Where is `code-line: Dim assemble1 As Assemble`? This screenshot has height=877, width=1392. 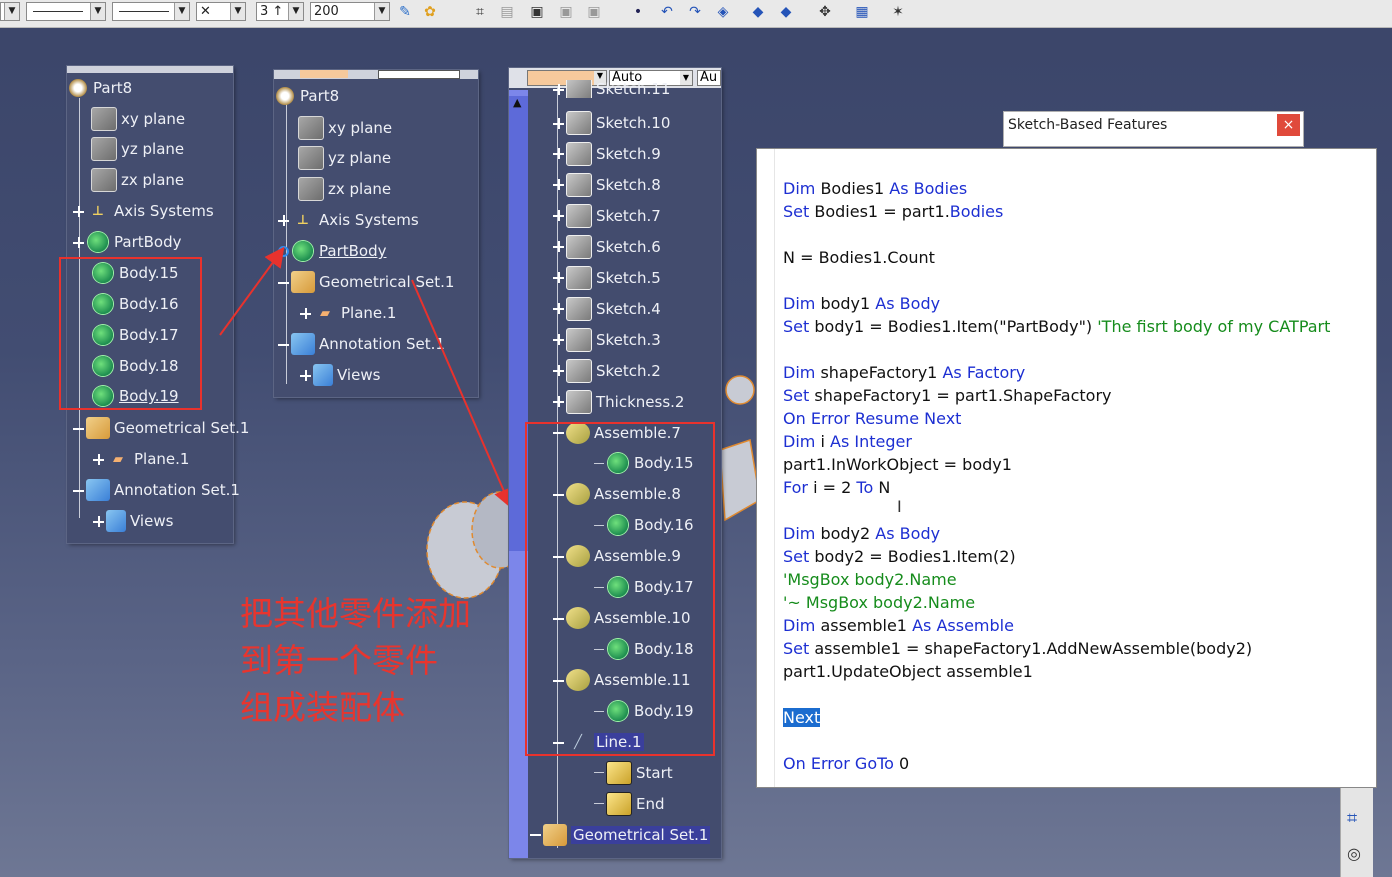 code-line: Dim assemble1 As Assemble is located at coordinates (898, 625).